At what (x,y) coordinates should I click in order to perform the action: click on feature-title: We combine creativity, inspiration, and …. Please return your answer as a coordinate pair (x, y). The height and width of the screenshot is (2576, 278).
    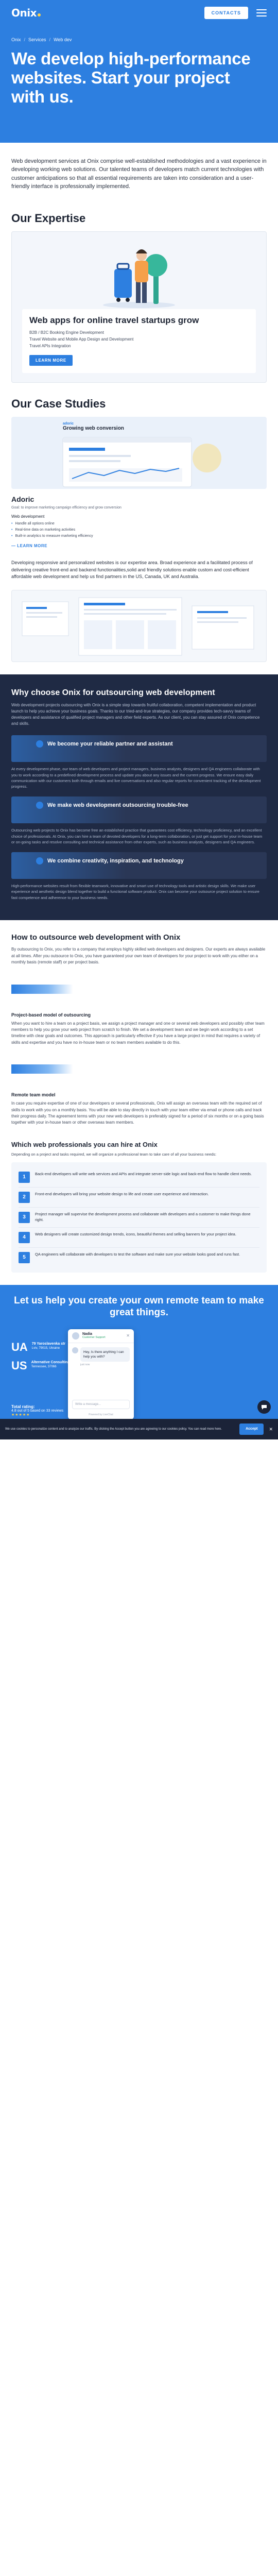
    Looking at the image, I should click on (115, 861).